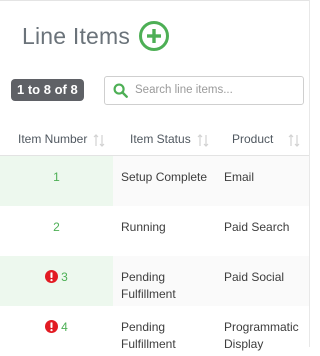 This screenshot has width=320, height=356. I want to click on count-badge: 1 to 8 of 8, so click(47, 90).